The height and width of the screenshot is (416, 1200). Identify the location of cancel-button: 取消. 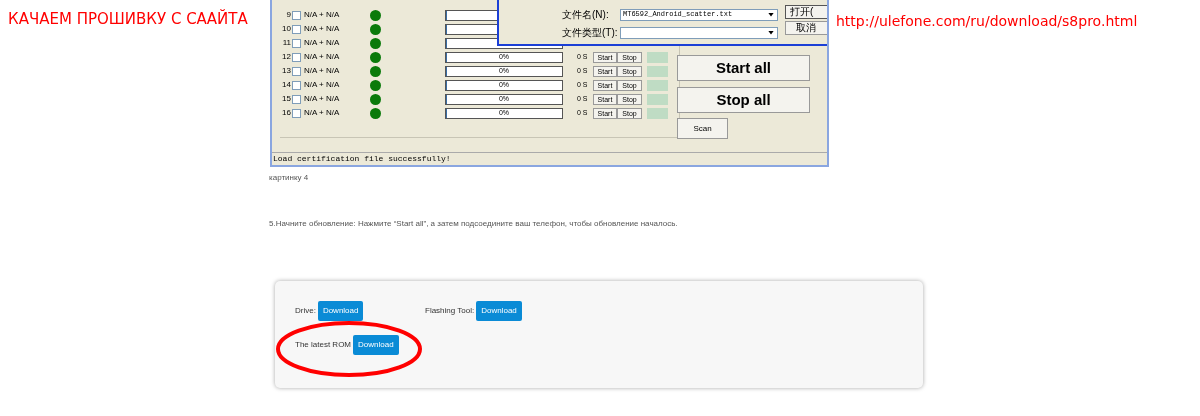
(806, 28).